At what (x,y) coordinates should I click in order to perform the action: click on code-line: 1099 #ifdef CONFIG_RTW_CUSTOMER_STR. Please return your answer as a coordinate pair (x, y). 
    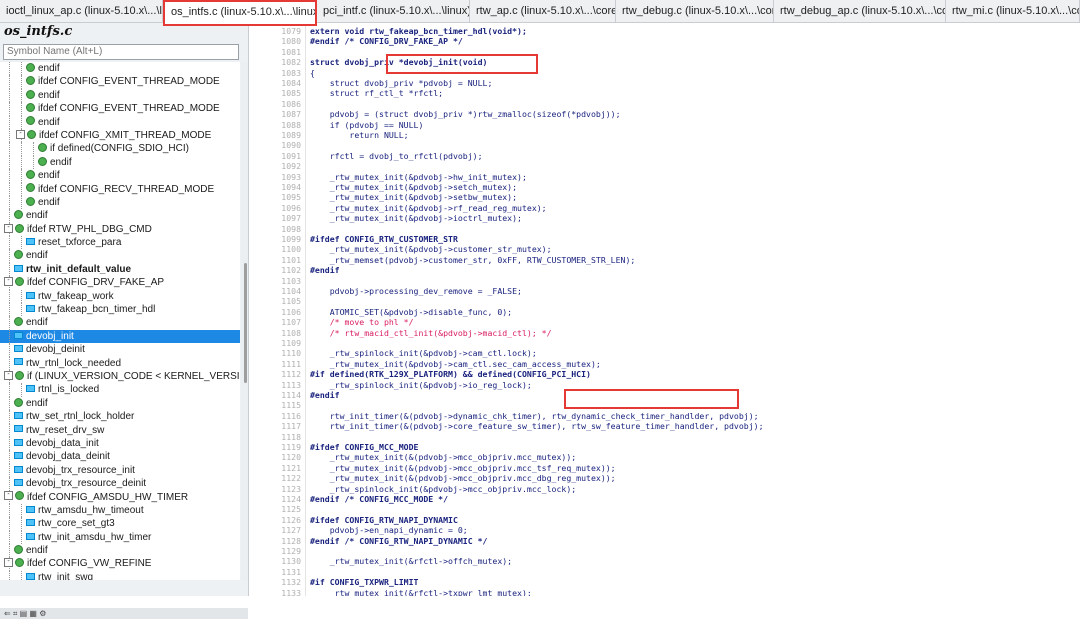
    Looking at the image, I should click on (664, 239).